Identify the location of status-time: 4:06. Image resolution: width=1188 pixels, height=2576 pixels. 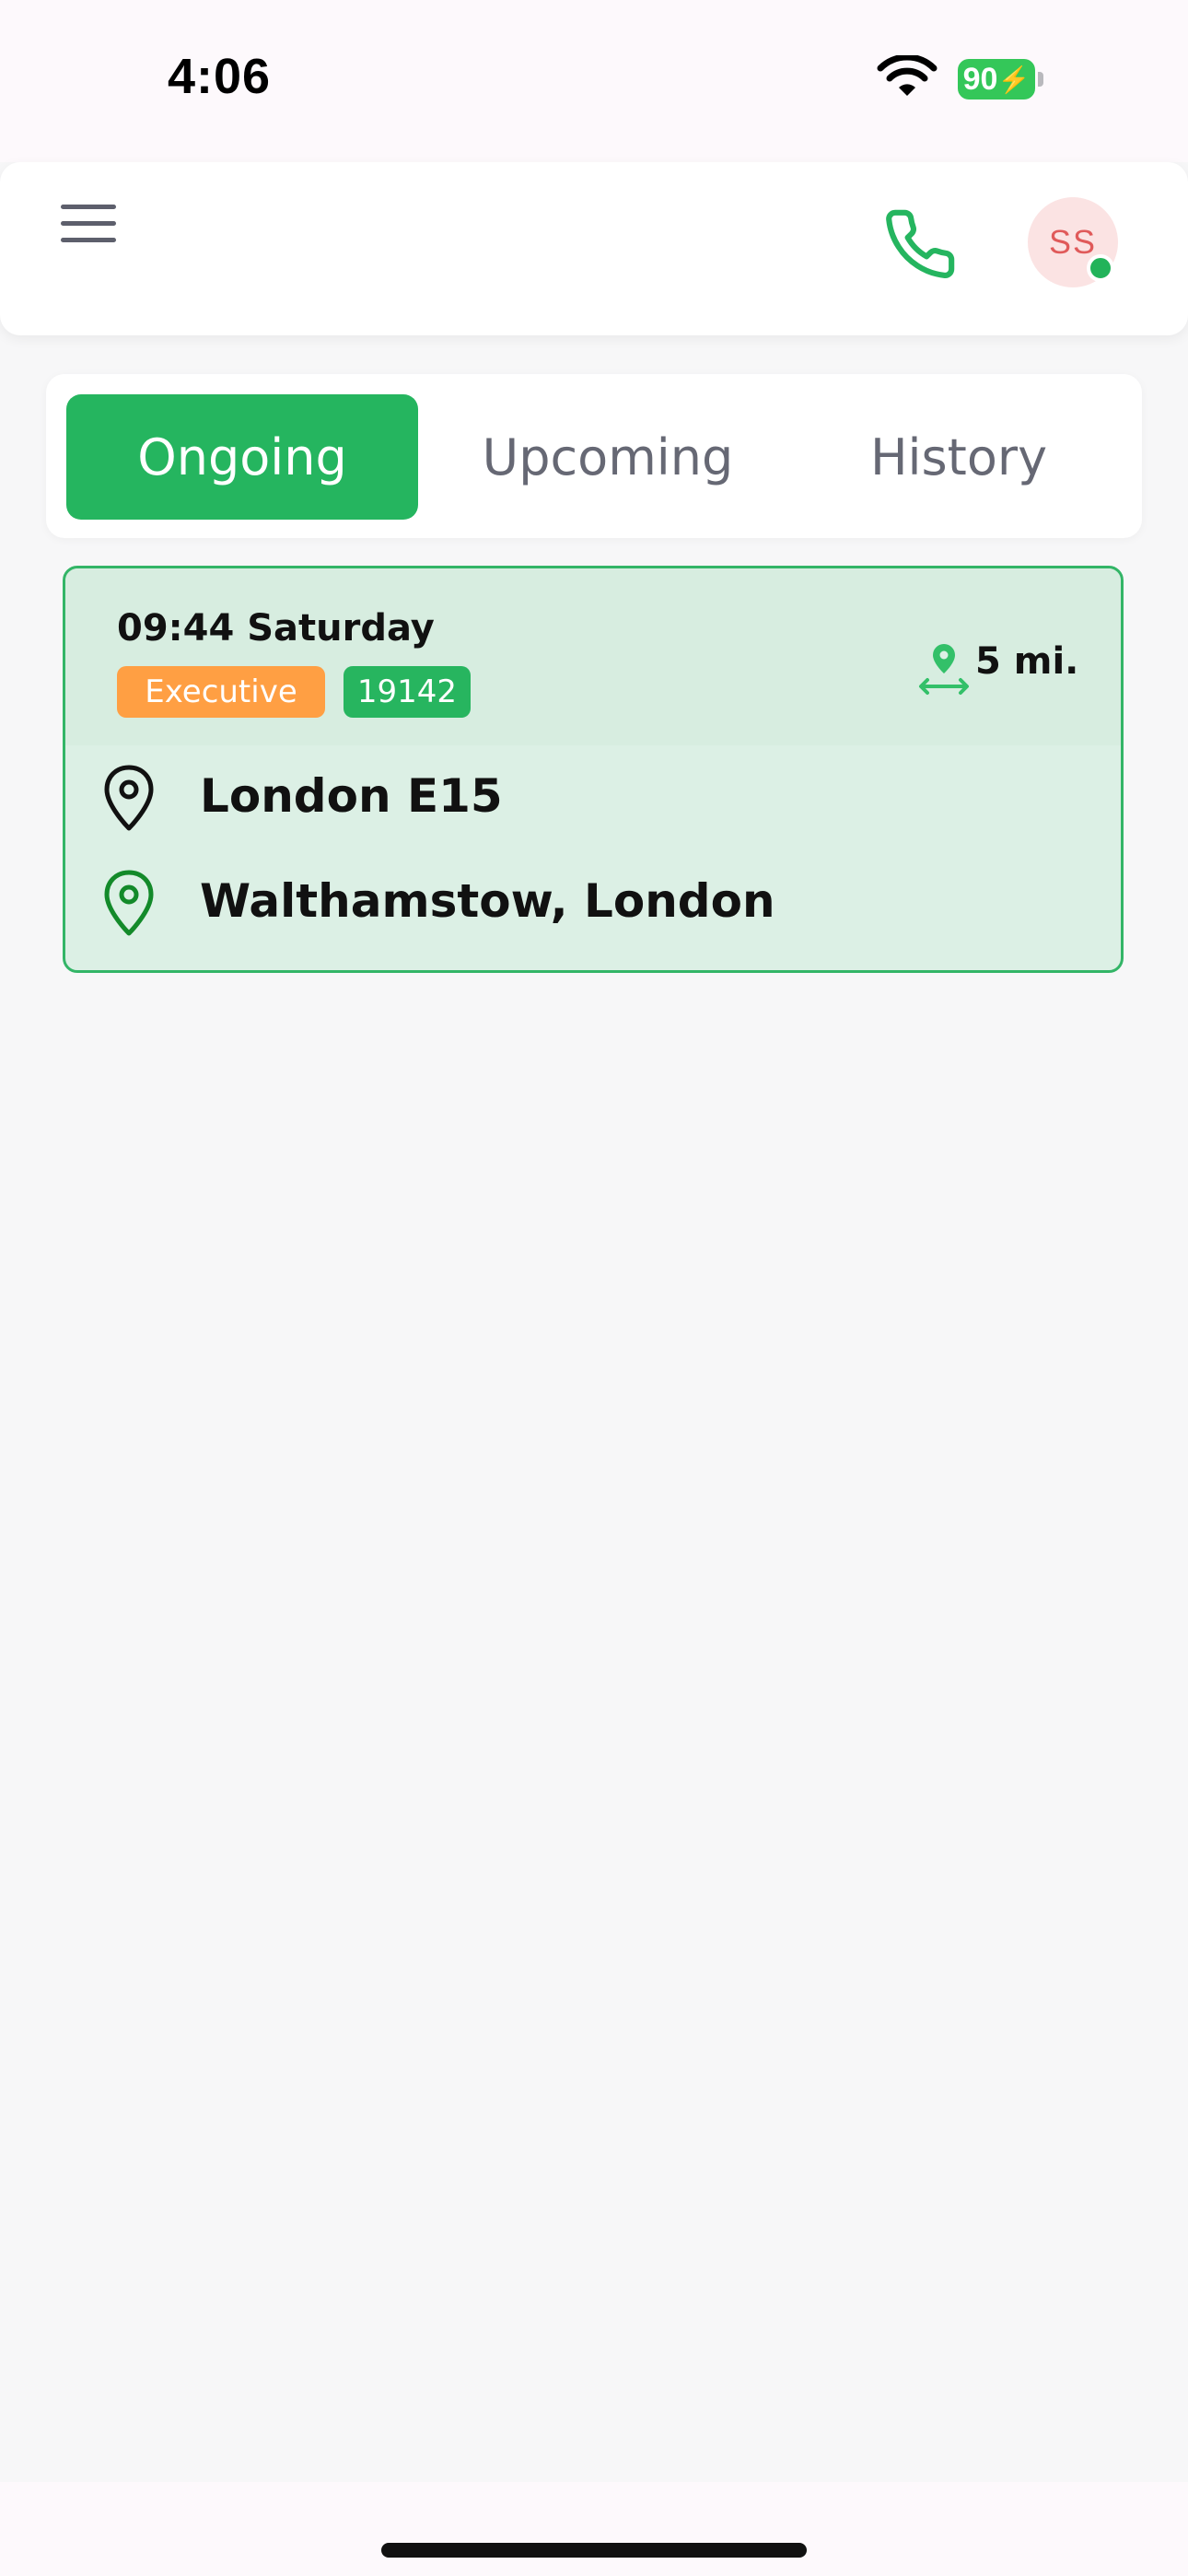
(220, 76).